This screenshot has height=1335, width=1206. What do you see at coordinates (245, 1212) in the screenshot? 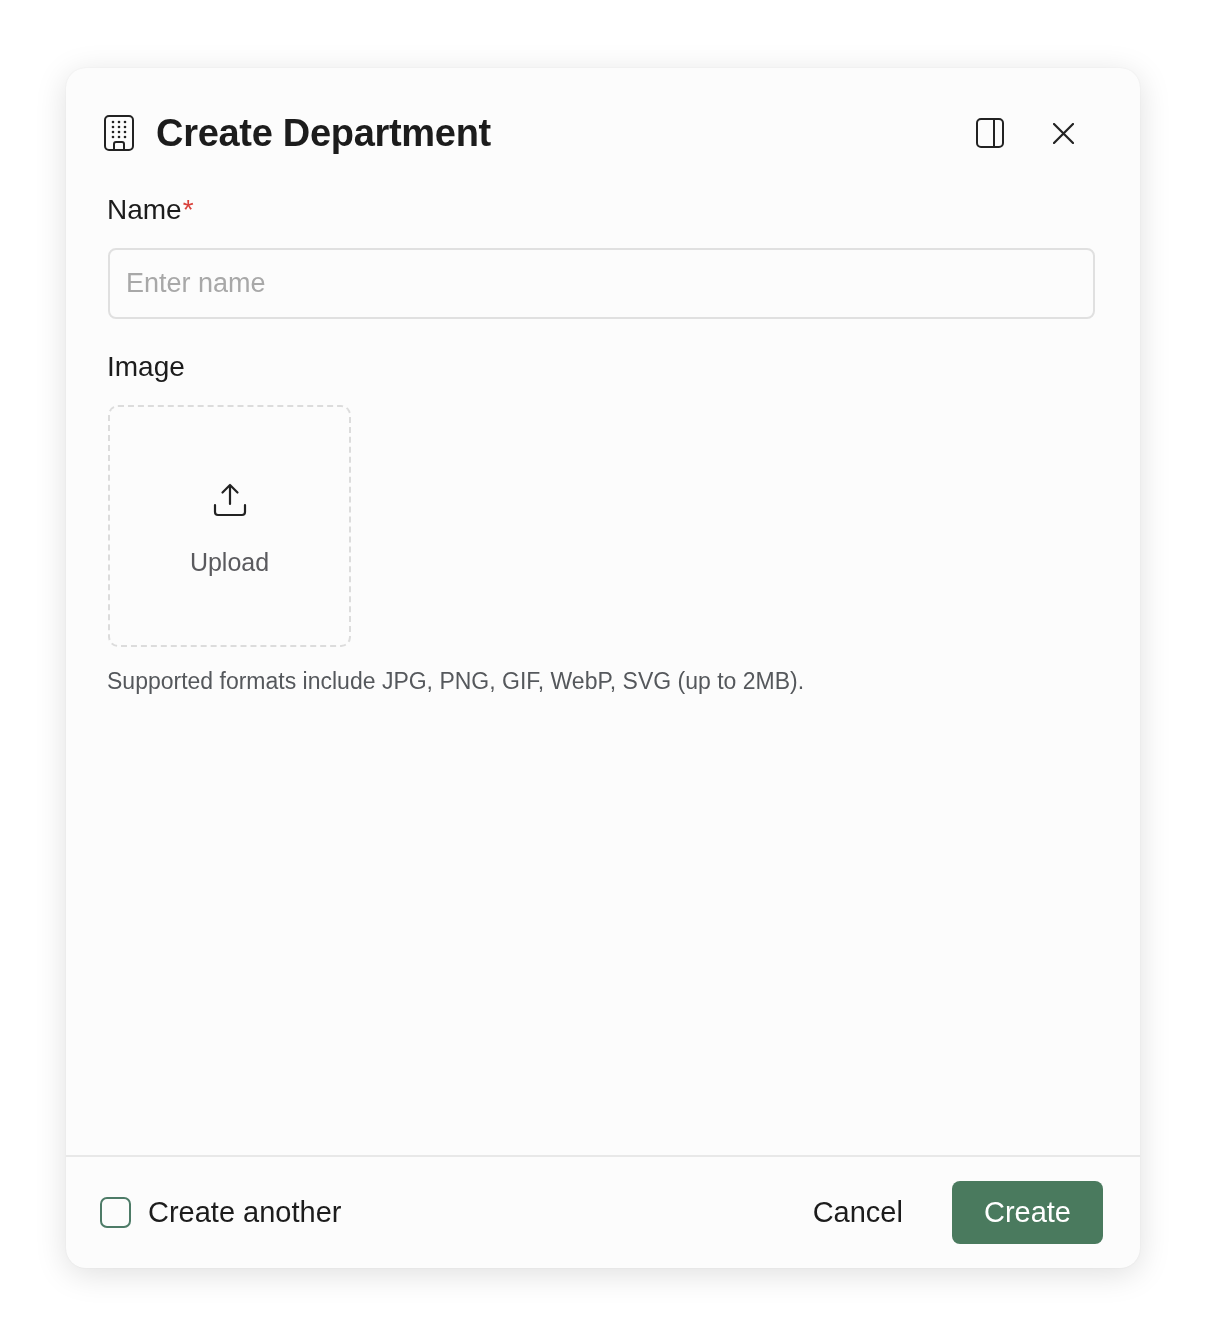
I see `checkbox-label: Create another` at bounding box center [245, 1212].